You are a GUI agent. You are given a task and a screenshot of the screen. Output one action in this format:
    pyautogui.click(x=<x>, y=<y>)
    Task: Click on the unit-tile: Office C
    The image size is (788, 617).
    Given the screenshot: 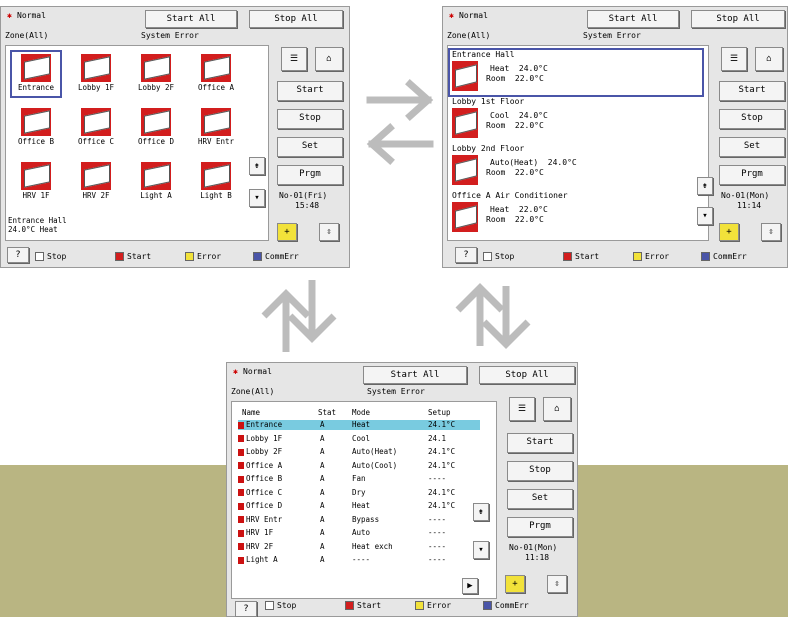 What is the action you would take?
    pyautogui.click(x=96, y=128)
    